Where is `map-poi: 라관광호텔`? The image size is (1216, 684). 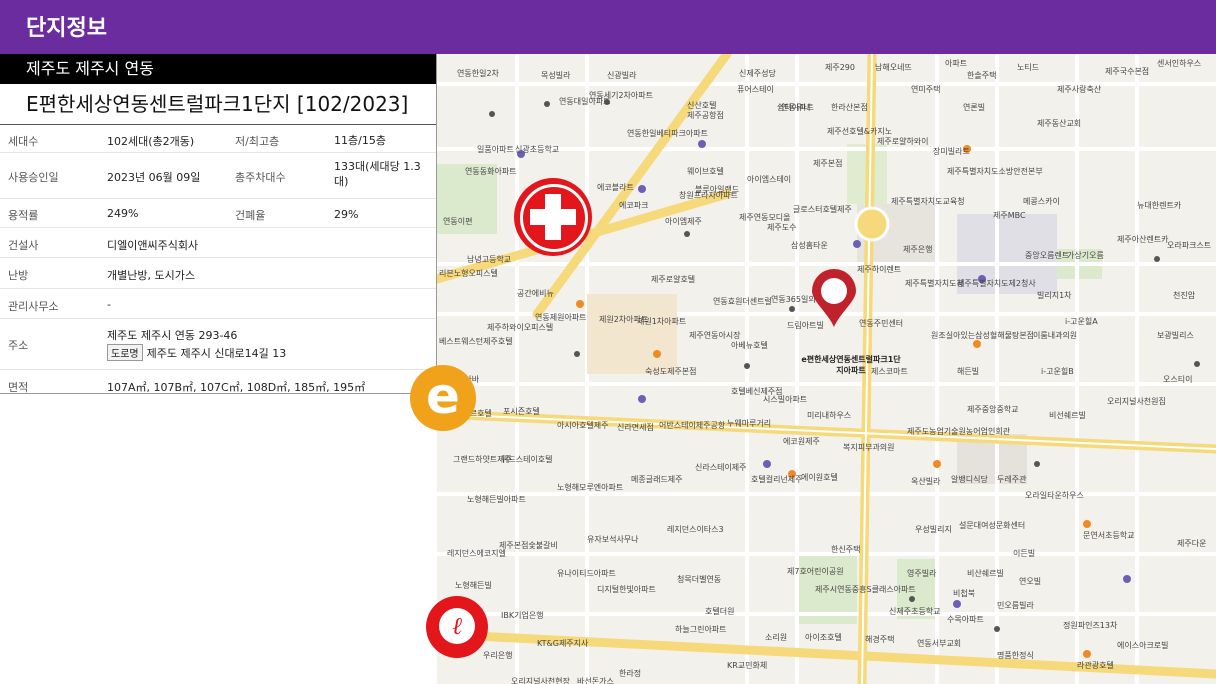
map-poi: 라관광호텔 is located at coordinates (1095, 665).